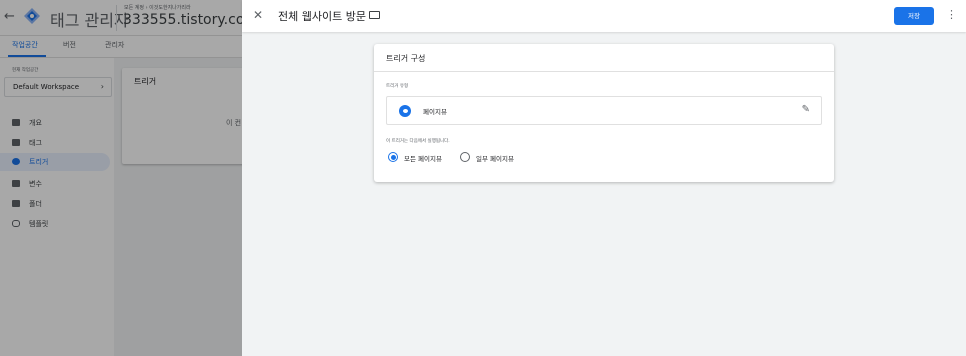 The image size is (966, 356). I want to click on config-card-title: 트리거 구성, so click(406, 58).